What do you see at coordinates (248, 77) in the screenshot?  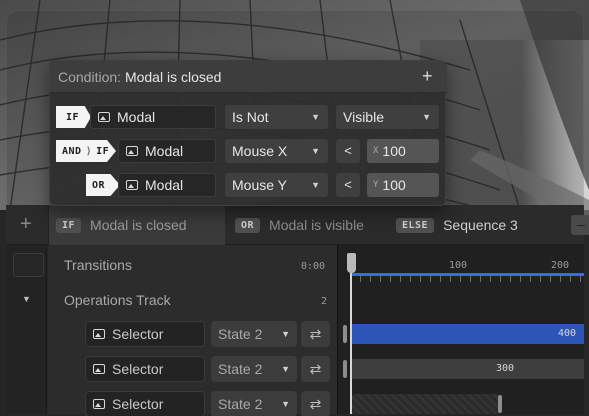 I see `popover-header: Condition: Modal is closed +` at bounding box center [248, 77].